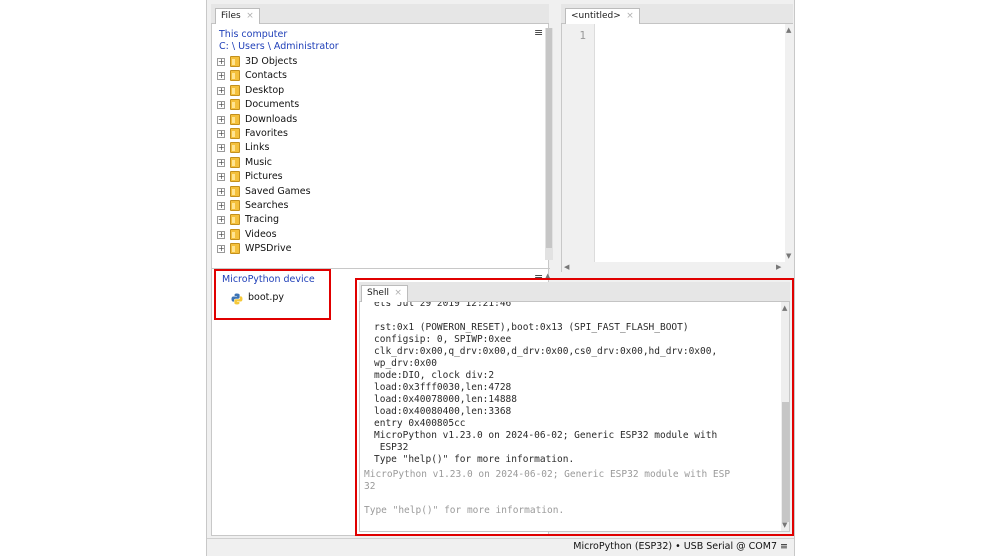 This screenshot has width=1000, height=560. What do you see at coordinates (566, 267) in the screenshot?
I see `scroll-left-icon: ◀` at bounding box center [566, 267].